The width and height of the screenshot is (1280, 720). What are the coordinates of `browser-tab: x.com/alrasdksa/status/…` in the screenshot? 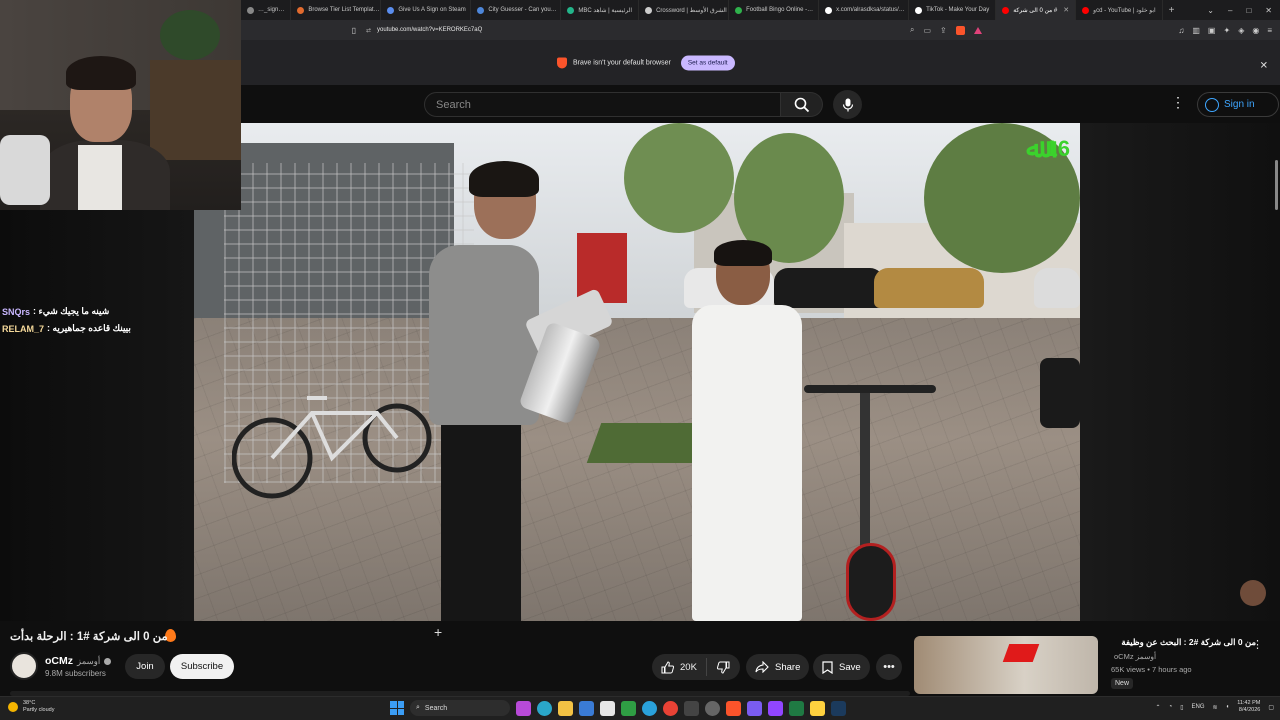 It's located at (864, 10).